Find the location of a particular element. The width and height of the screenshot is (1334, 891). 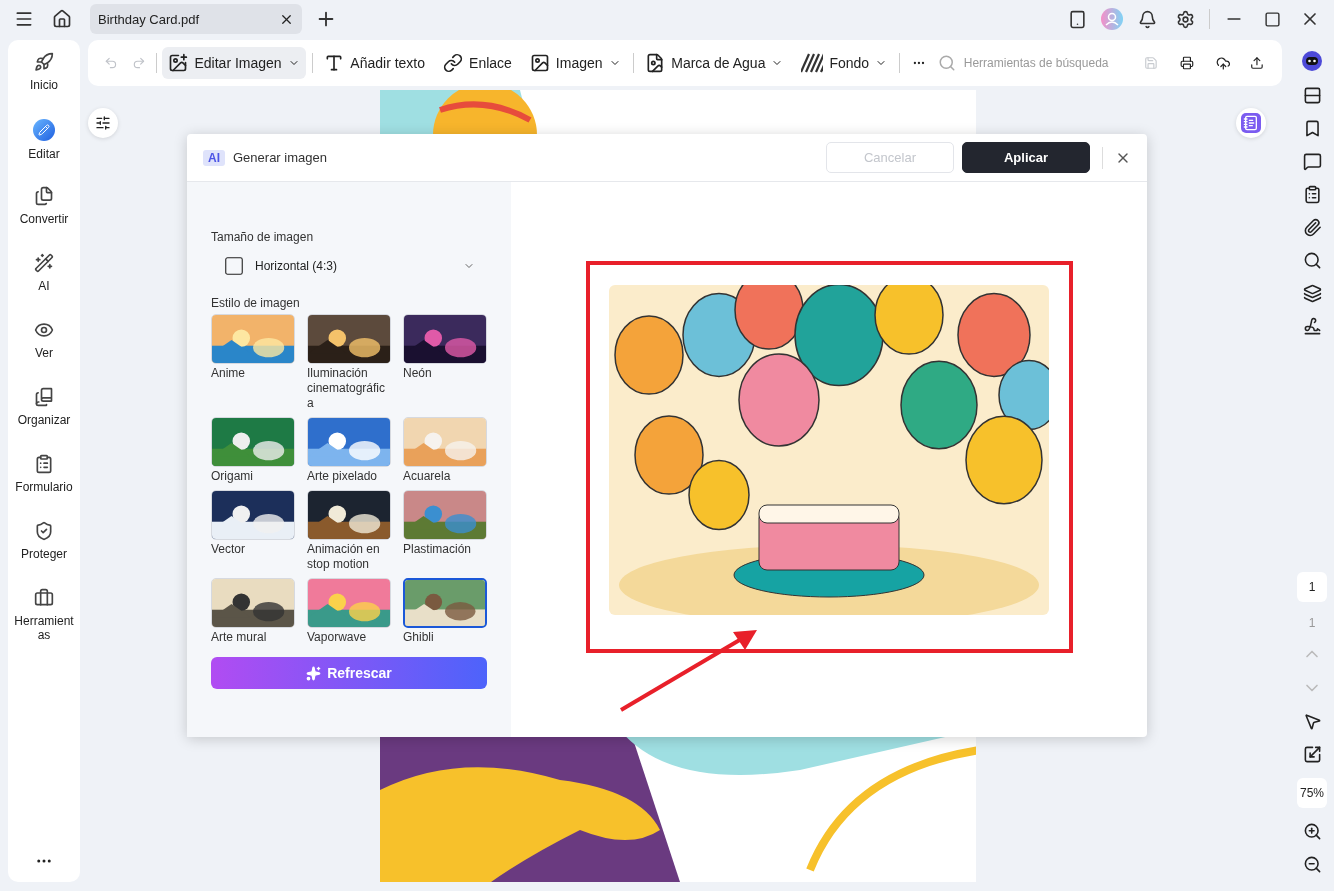

comment-icon is located at coordinates (1312, 161).